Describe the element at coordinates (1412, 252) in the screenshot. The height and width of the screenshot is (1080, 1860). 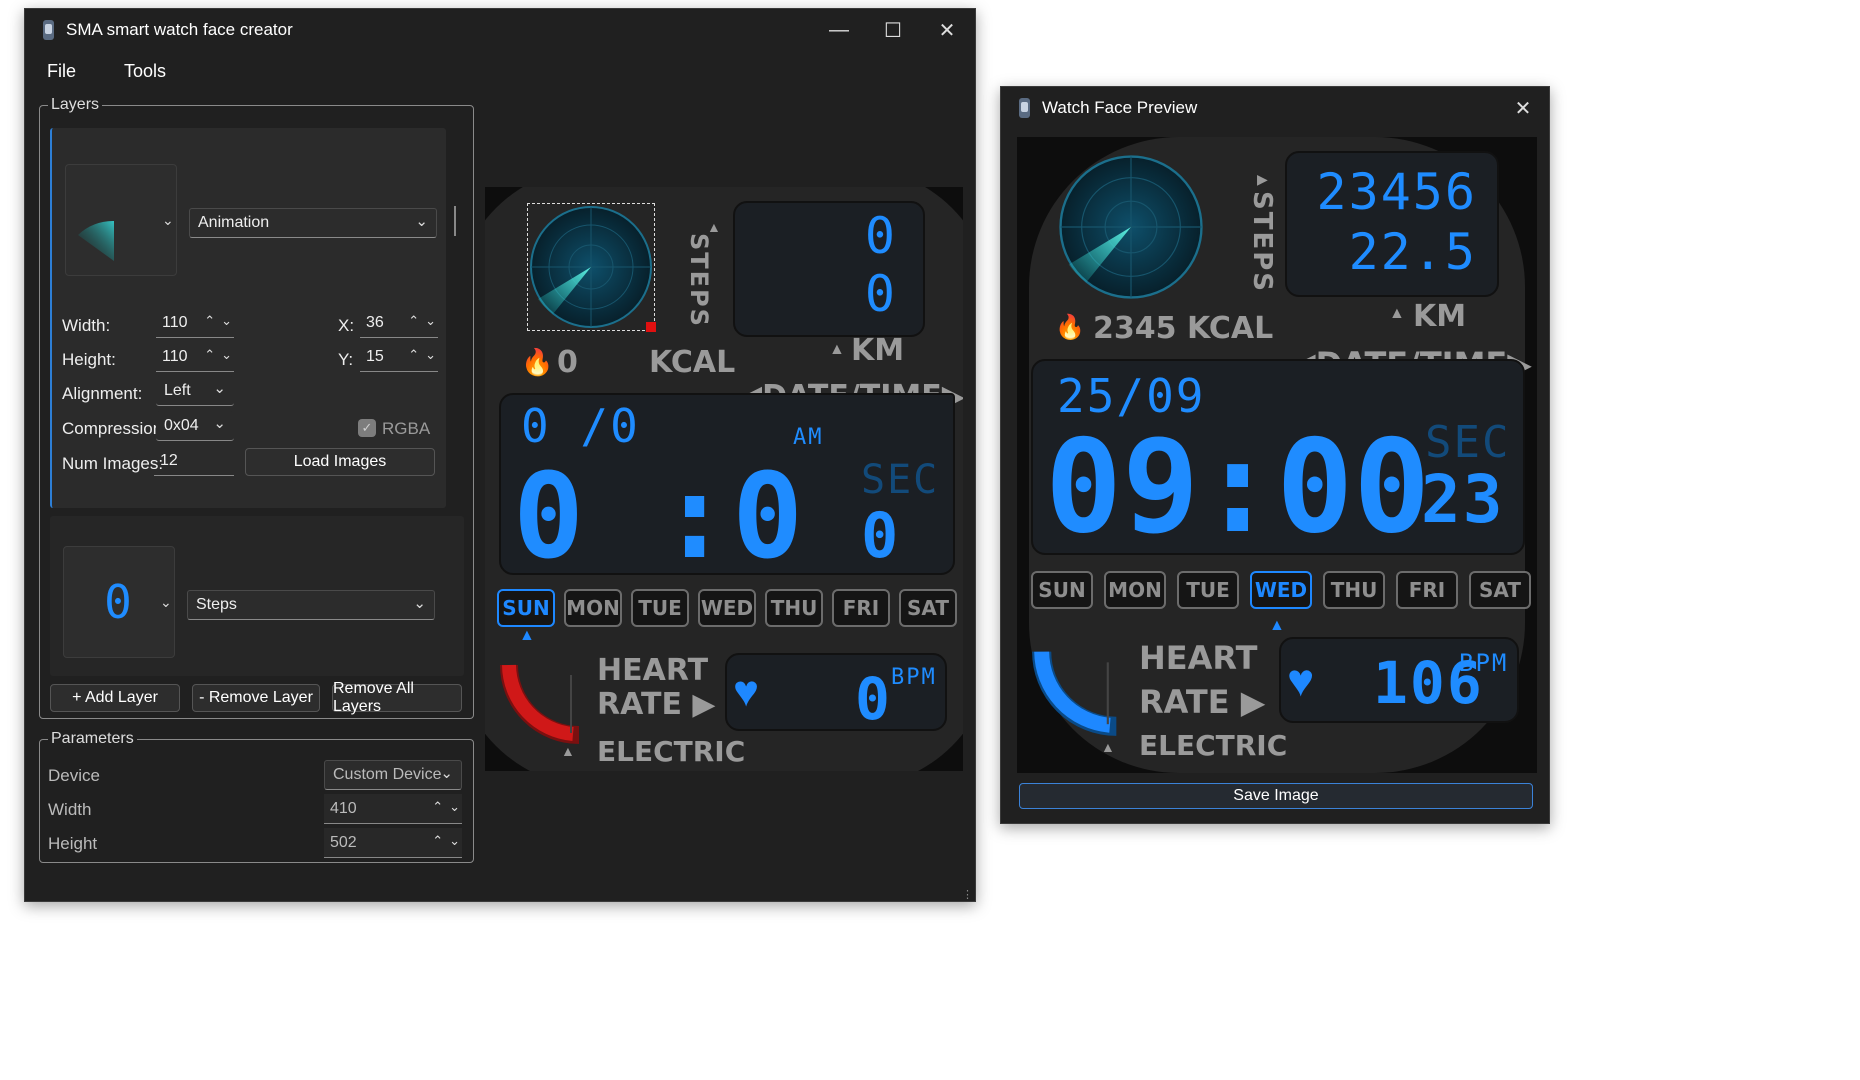
I see `km-value: 22.5` at that location.